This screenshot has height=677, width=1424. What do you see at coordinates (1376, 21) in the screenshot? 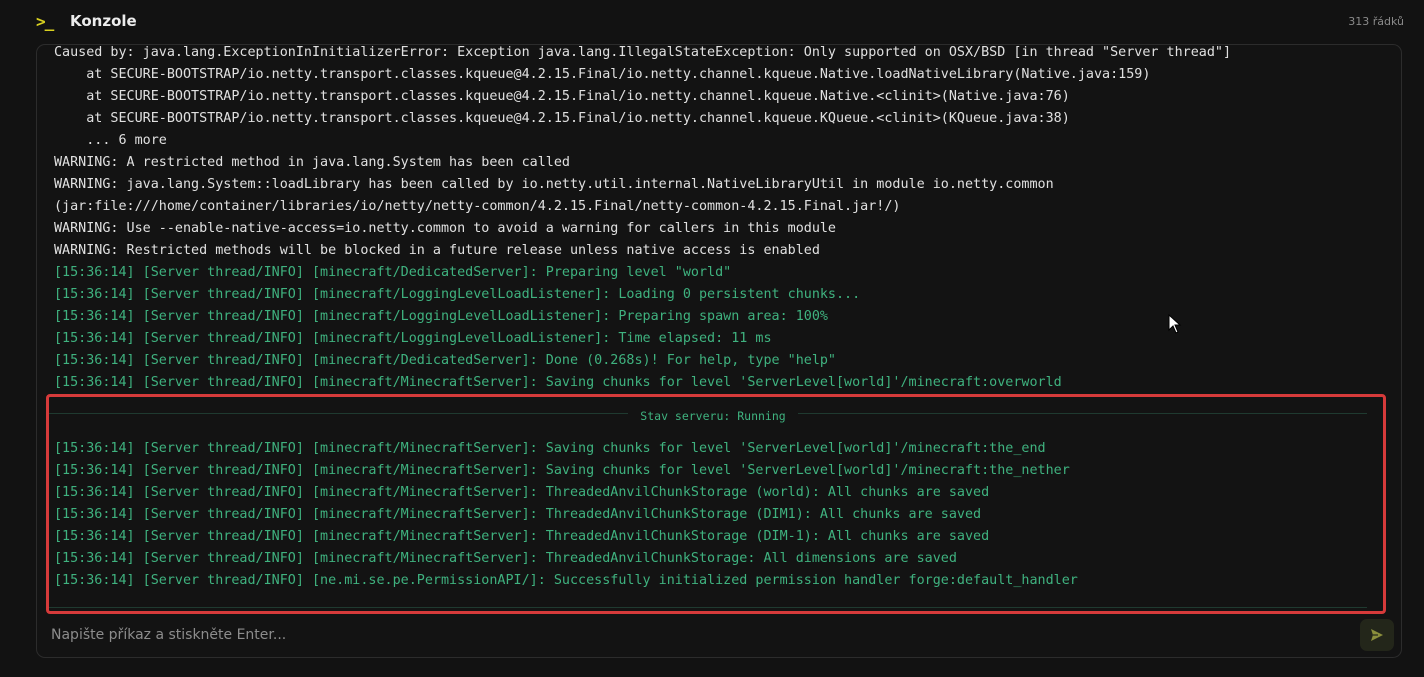
I see `line-count: 313 řádků` at bounding box center [1376, 21].